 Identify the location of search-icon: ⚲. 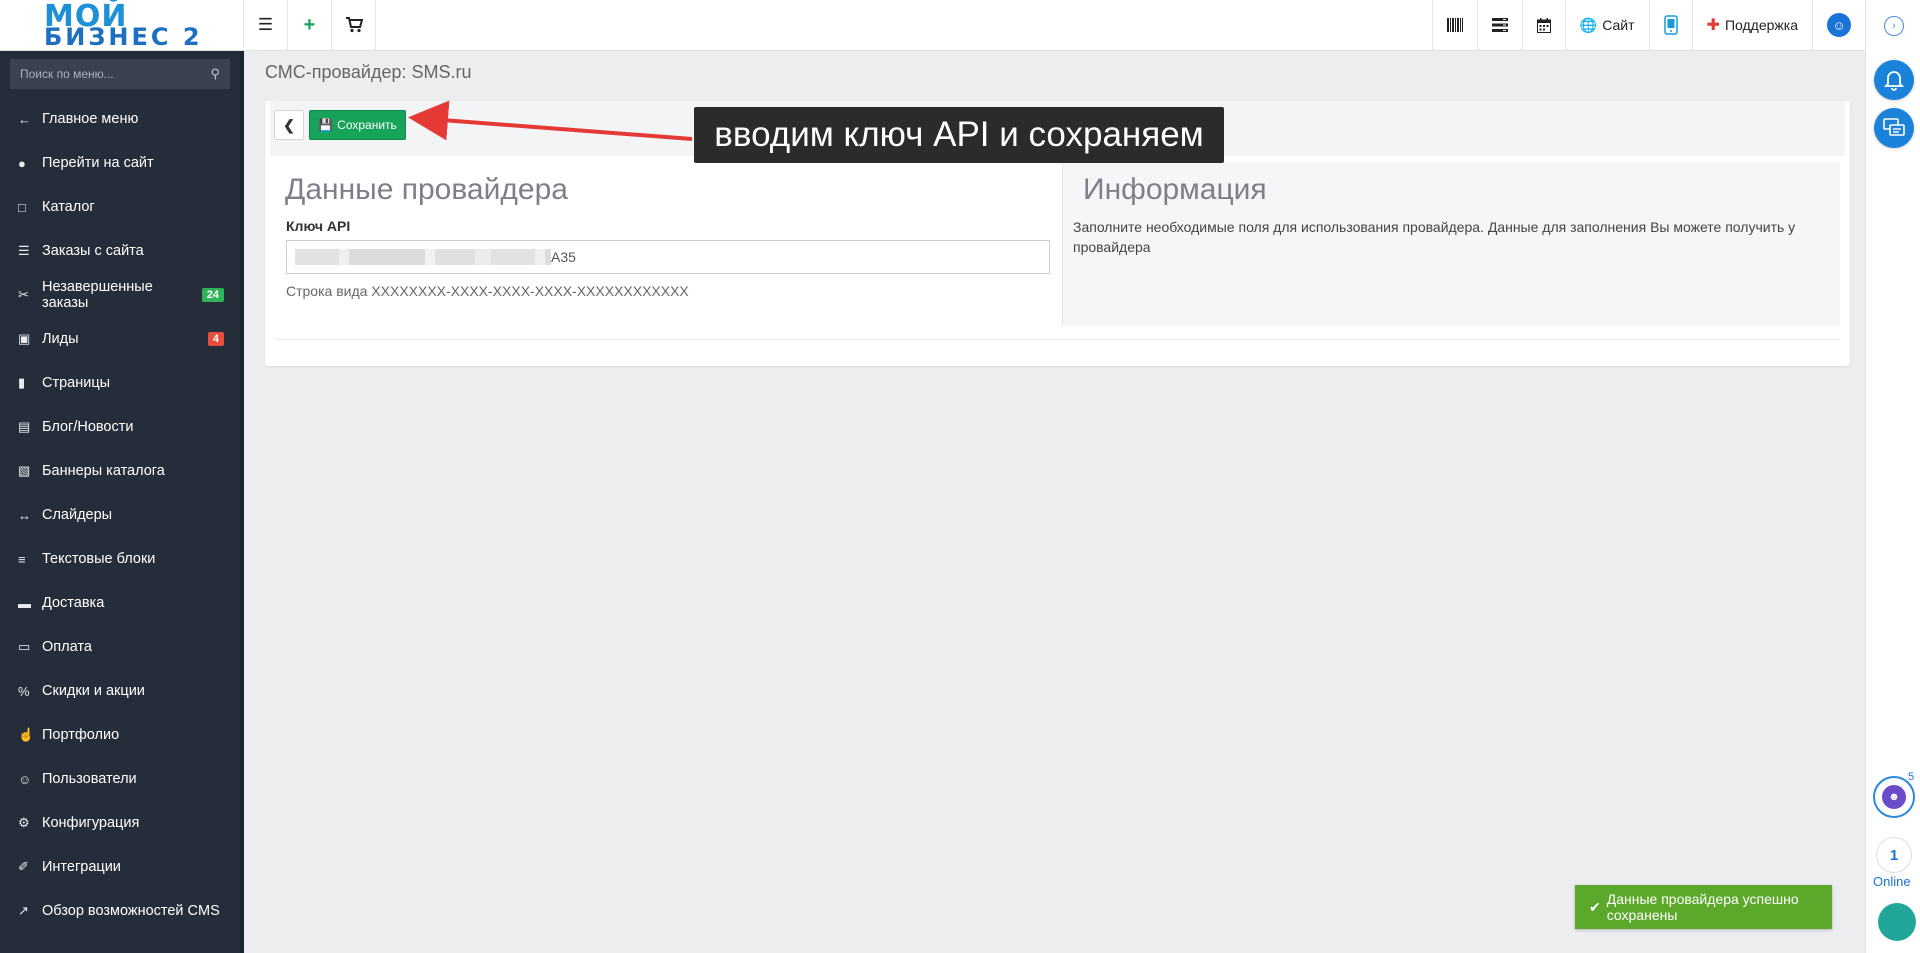
(215, 74).